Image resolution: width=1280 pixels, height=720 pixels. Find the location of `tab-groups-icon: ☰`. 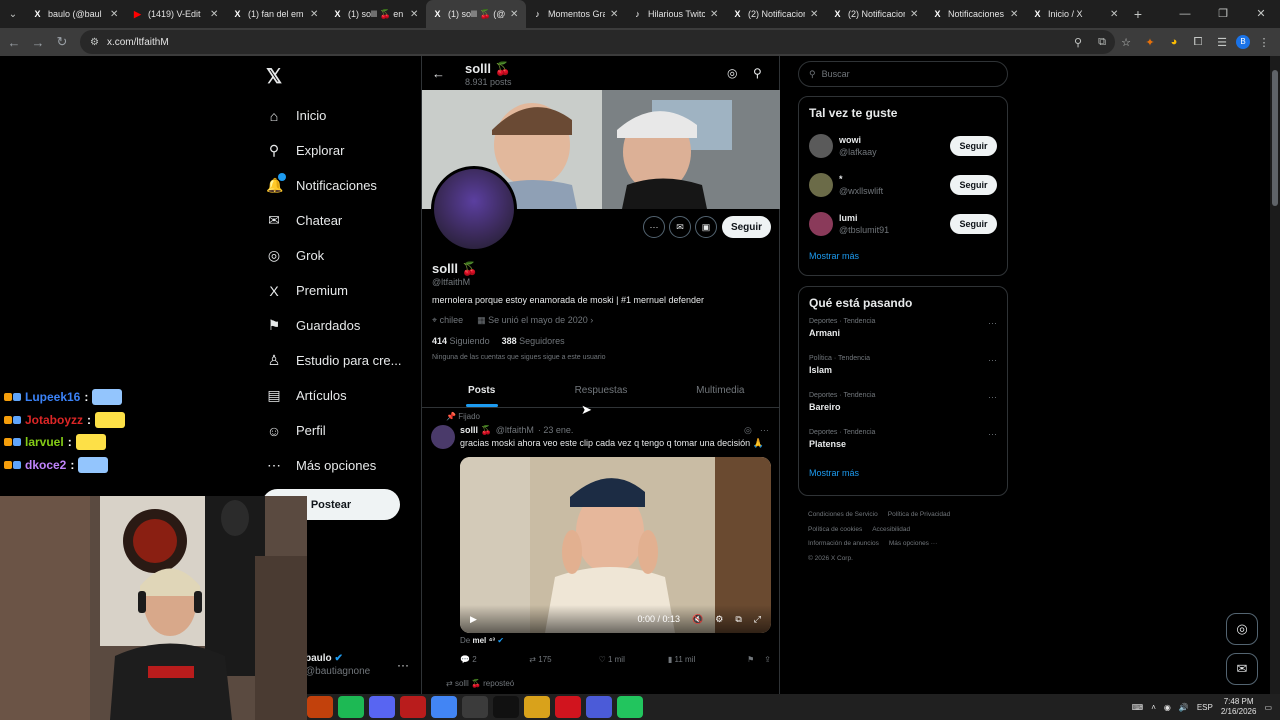

tab-groups-icon: ☰ is located at coordinates (1222, 42).